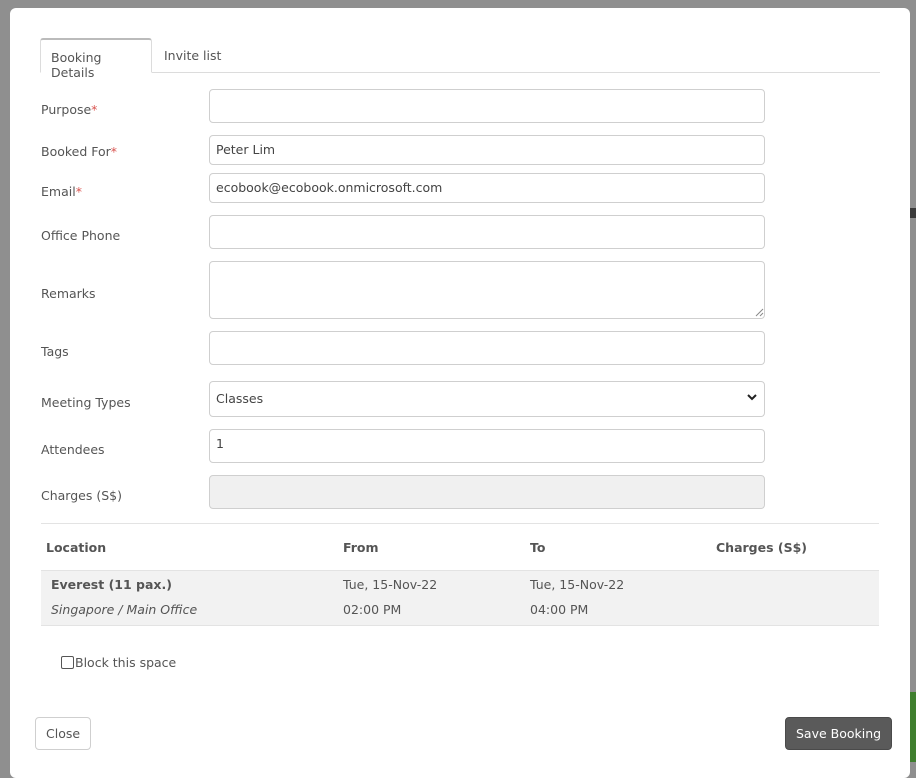  What do you see at coordinates (913, 727) in the screenshot?
I see `backdrop-accent-green` at bounding box center [913, 727].